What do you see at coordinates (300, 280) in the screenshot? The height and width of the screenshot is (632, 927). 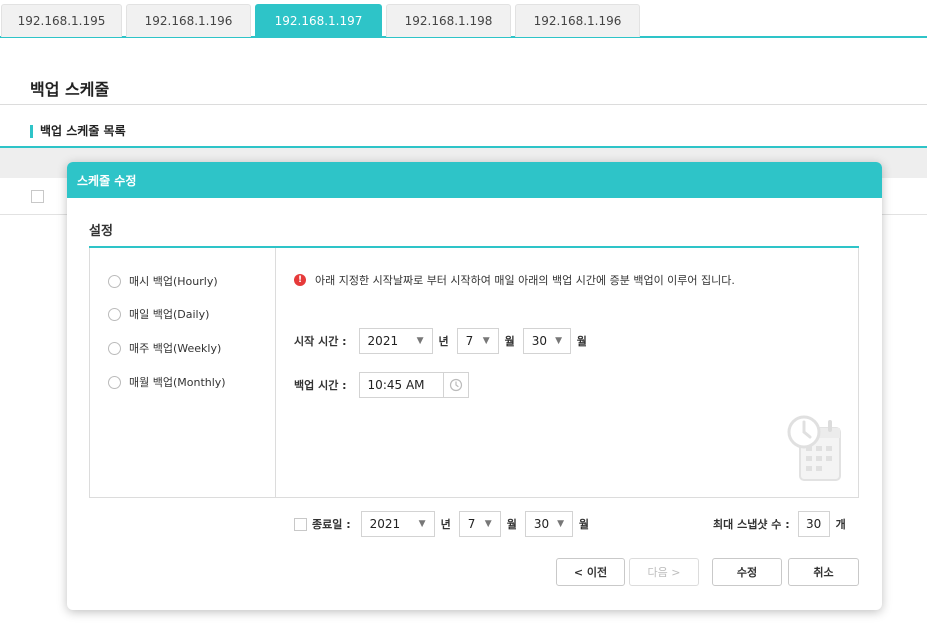 I see `warning-icon: !` at bounding box center [300, 280].